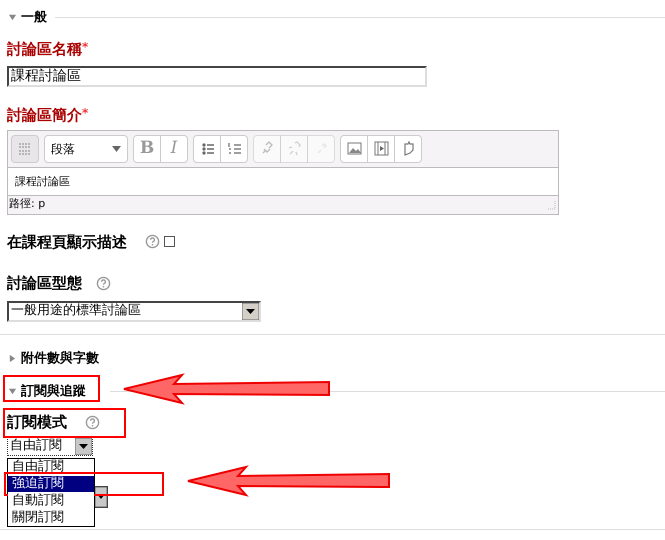  Describe the element at coordinates (86, 148) in the screenshot. I see `format-dropdown: 段落` at that location.